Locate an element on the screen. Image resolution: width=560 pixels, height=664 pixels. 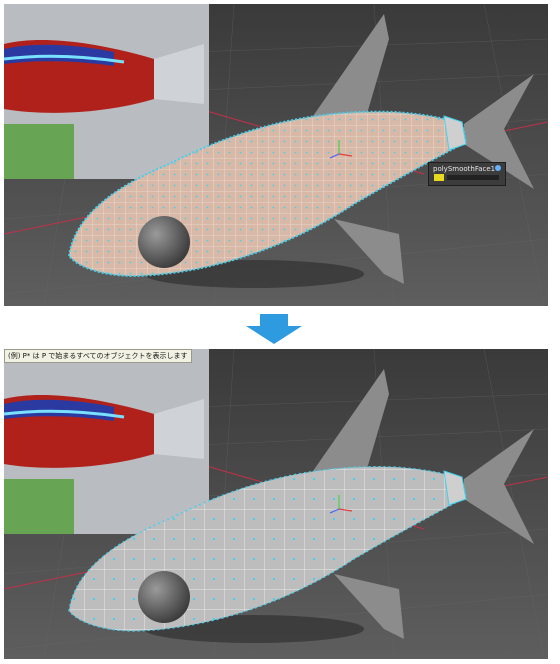
attribute-value-field is located at coordinates (473, 177).